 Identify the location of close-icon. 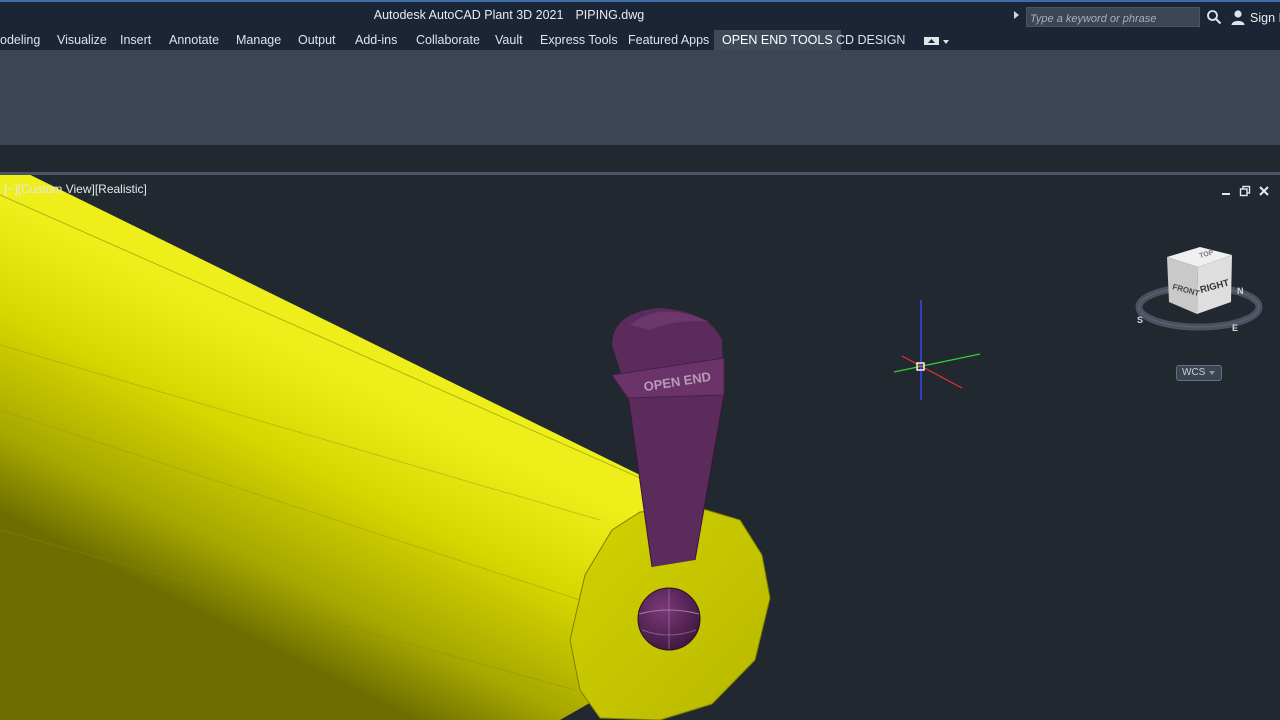
(1264, 191).